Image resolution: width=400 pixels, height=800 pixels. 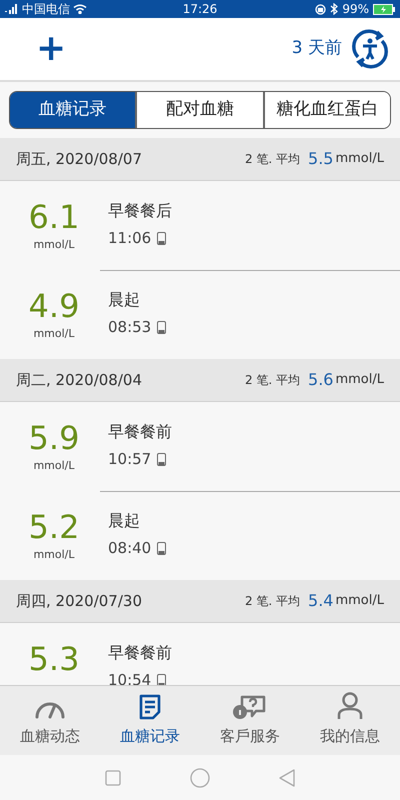 What do you see at coordinates (54, 217) in the screenshot?
I see `glucose-value: 6.1` at bounding box center [54, 217].